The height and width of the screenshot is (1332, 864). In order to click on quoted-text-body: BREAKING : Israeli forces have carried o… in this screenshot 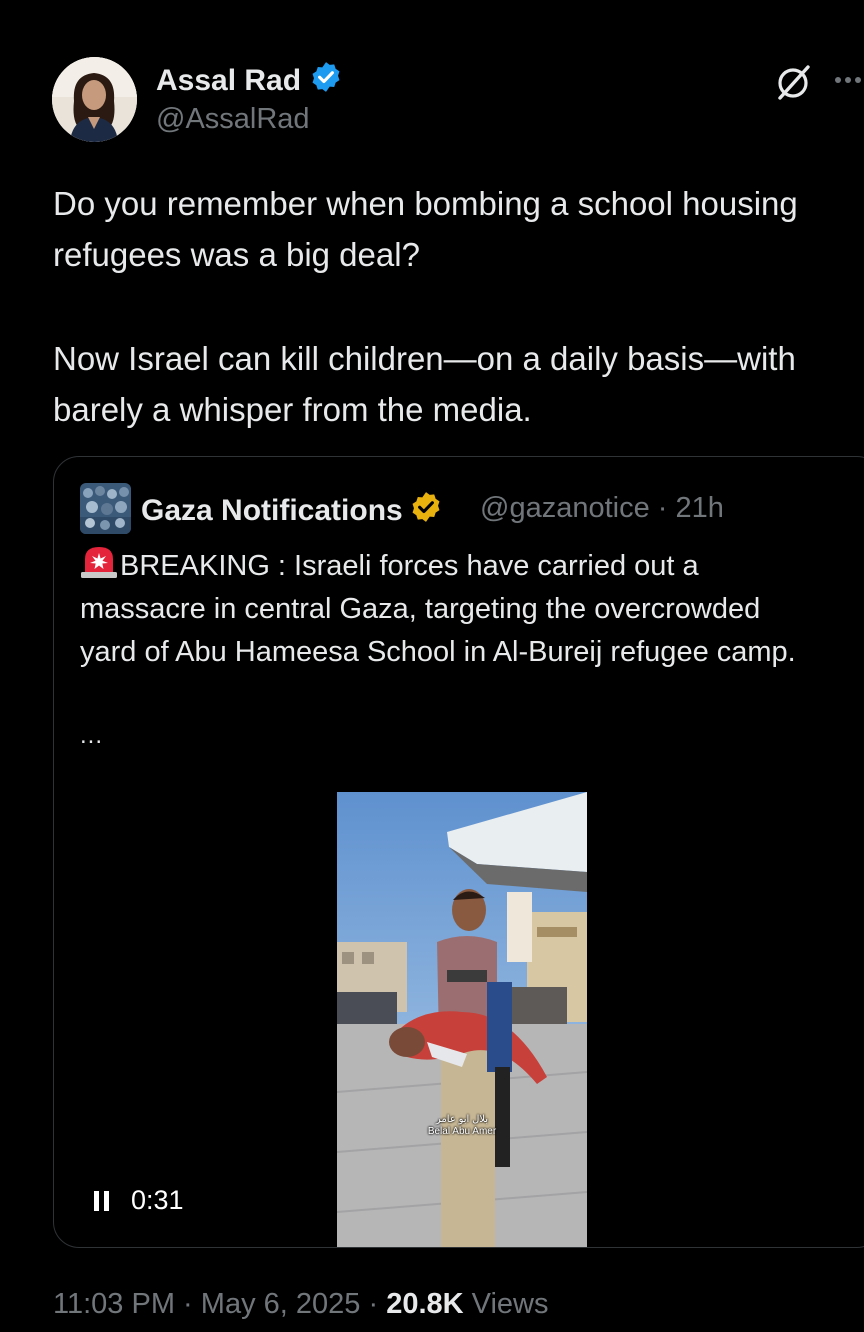, I will do `click(438, 609)`.